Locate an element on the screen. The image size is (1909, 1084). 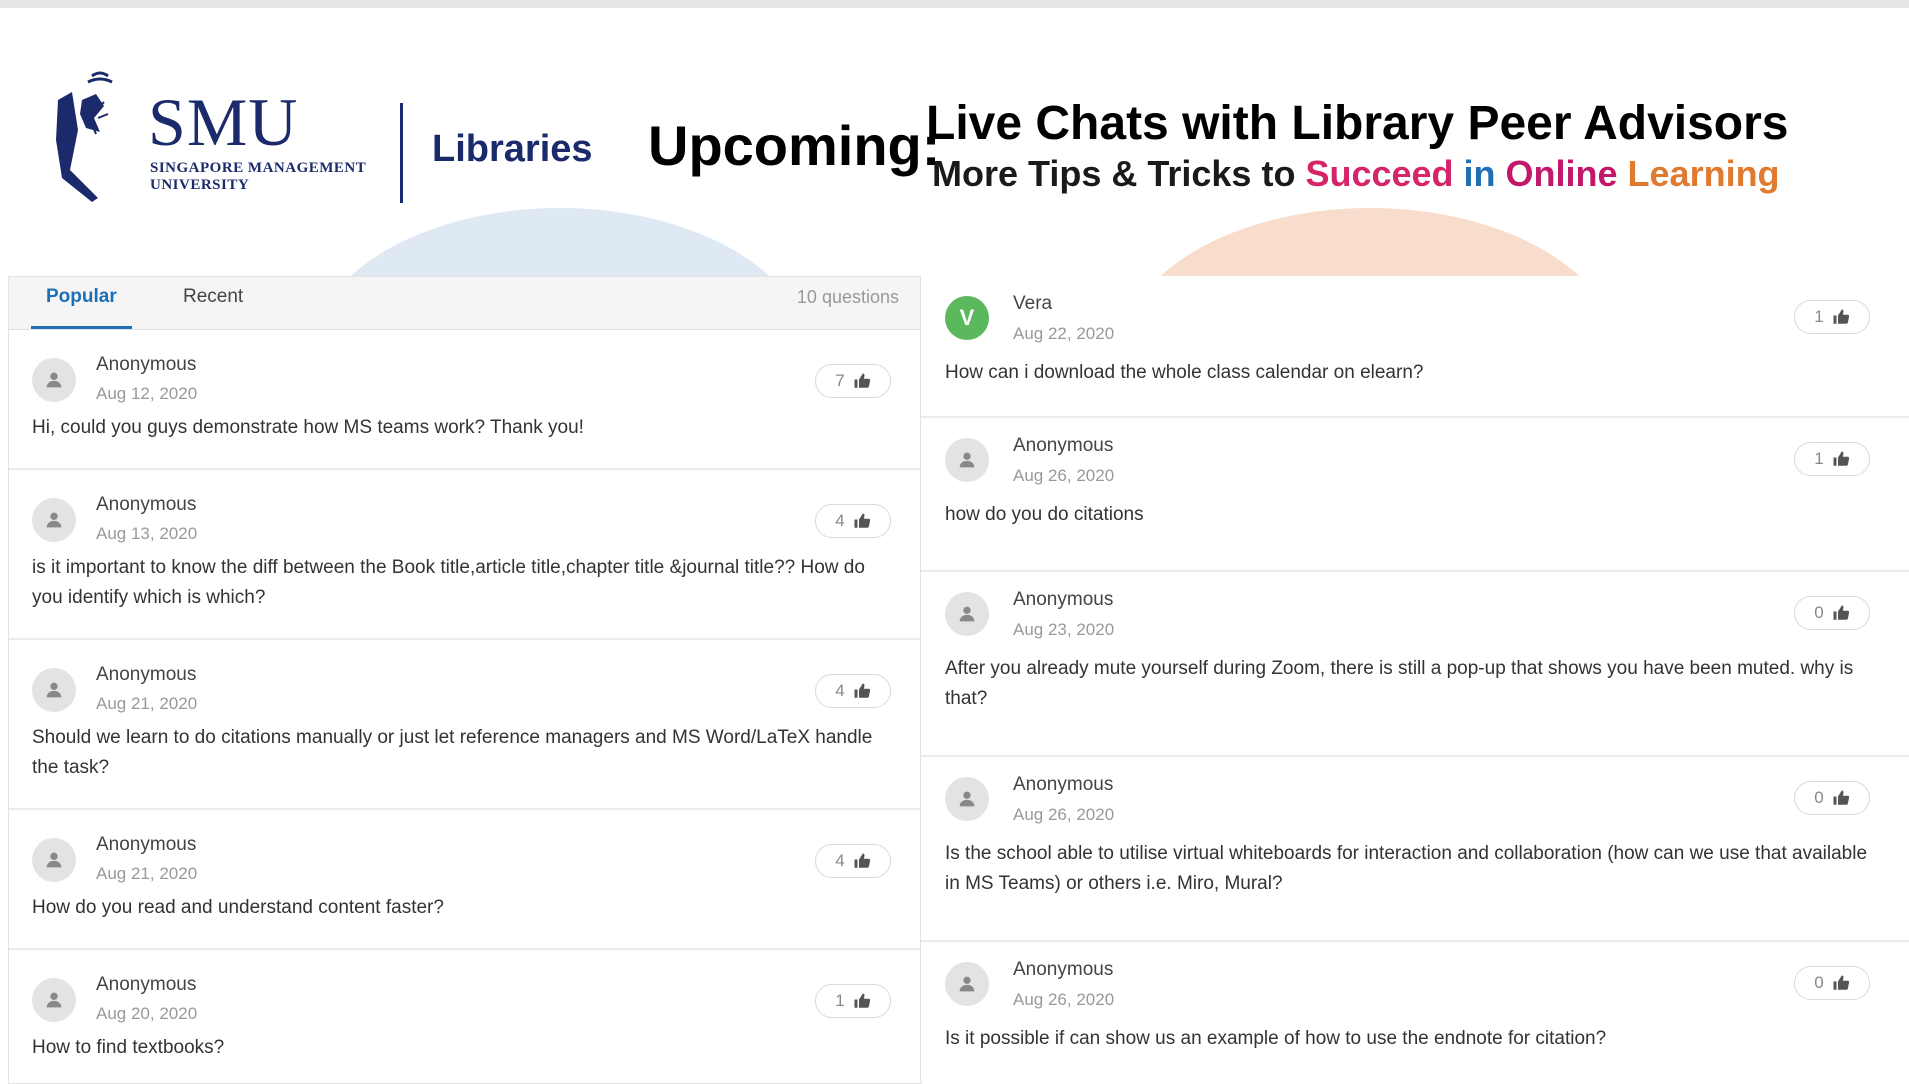
question-date: Aug 13, 2020 is located at coordinates (147, 533).